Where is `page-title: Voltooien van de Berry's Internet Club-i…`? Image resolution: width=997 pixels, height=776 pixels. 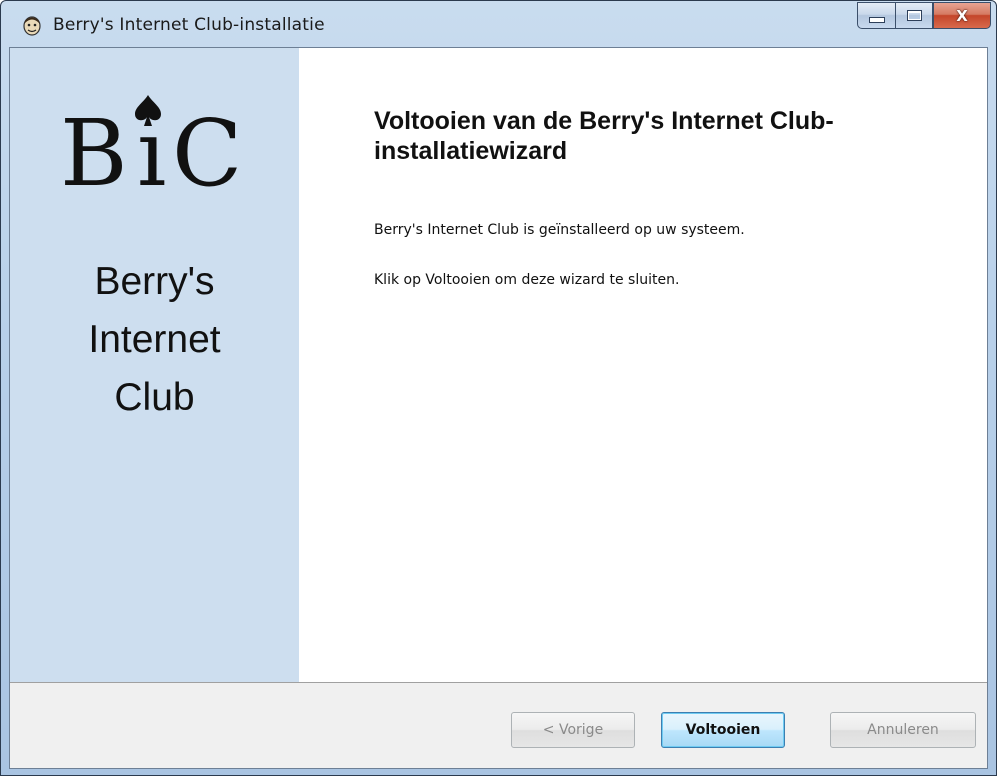
page-title: Voltooien van de Berry's Internet Club-i… is located at coordinates (604, 136).